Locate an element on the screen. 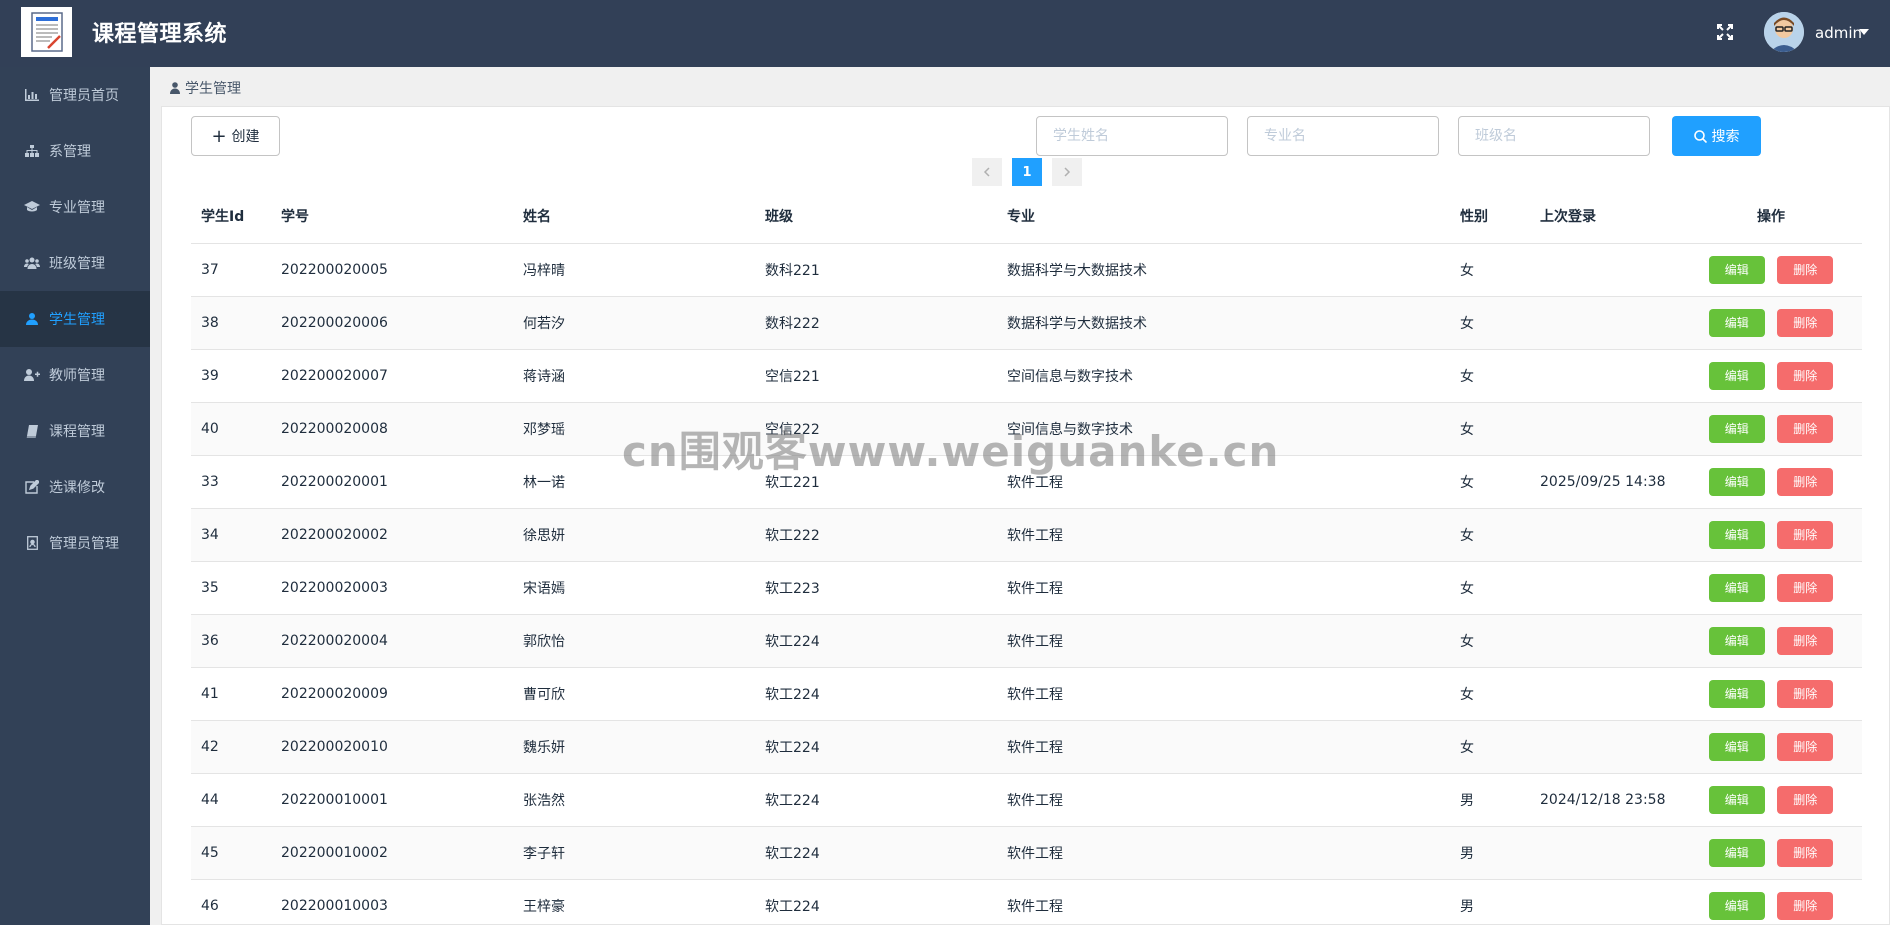  sidebar-item-label: 选课修改 is located at coordinates (77, 488).